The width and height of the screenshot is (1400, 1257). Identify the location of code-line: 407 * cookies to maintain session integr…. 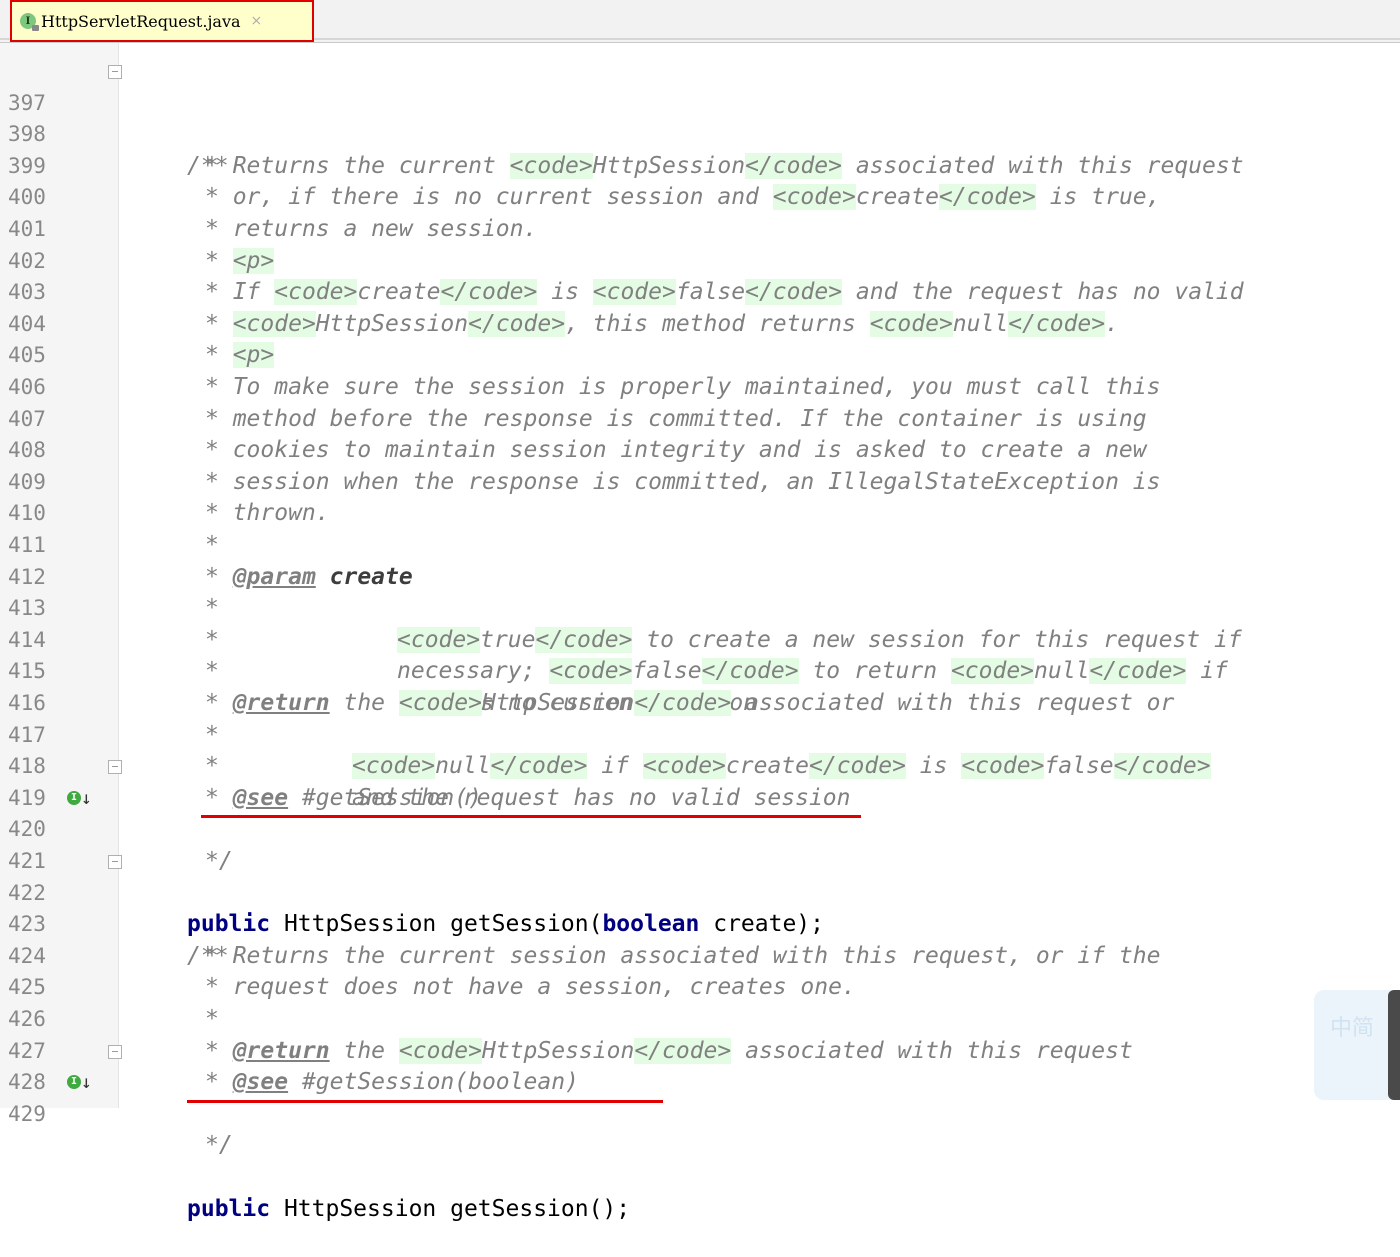
(700, 418).